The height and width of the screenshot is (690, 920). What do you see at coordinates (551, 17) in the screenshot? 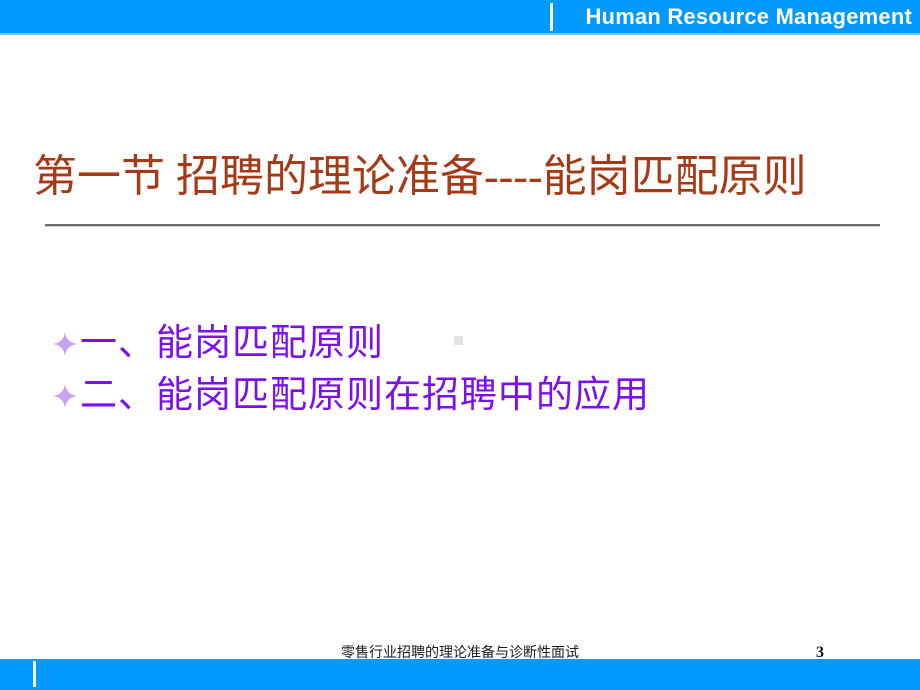
I see `header-divider-icon` at bounding box center [551, 17].